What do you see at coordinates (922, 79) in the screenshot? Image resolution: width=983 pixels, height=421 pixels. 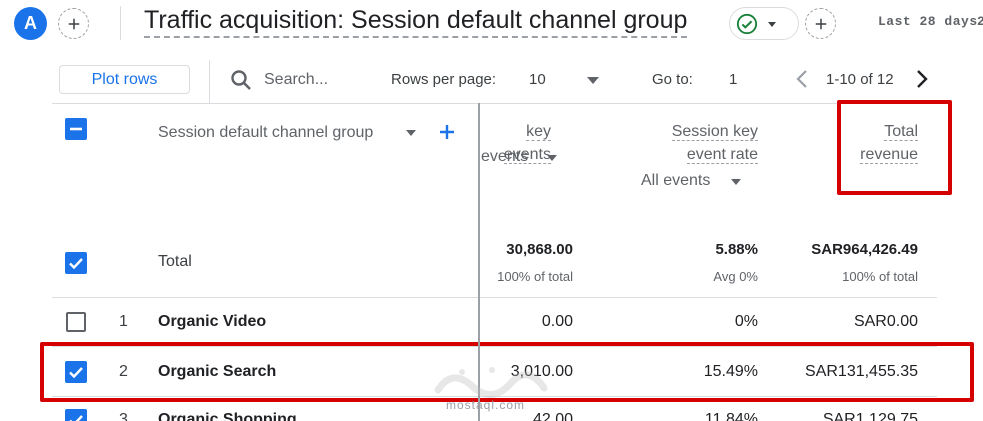 I see `chevron-right-icon` at bounding box center [922, 79].